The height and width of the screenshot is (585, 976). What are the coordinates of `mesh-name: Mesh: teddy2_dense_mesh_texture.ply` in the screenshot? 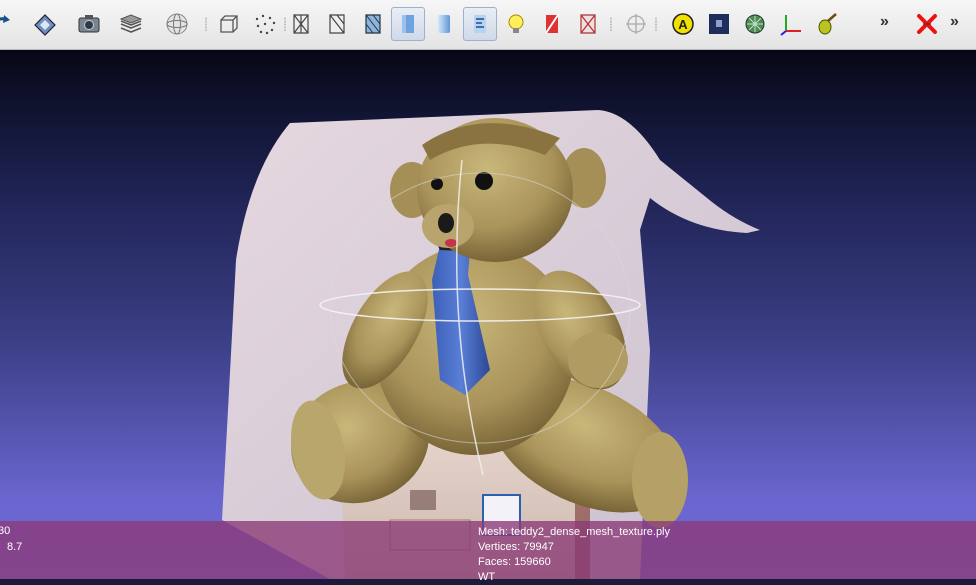 It's located at (574, 532).